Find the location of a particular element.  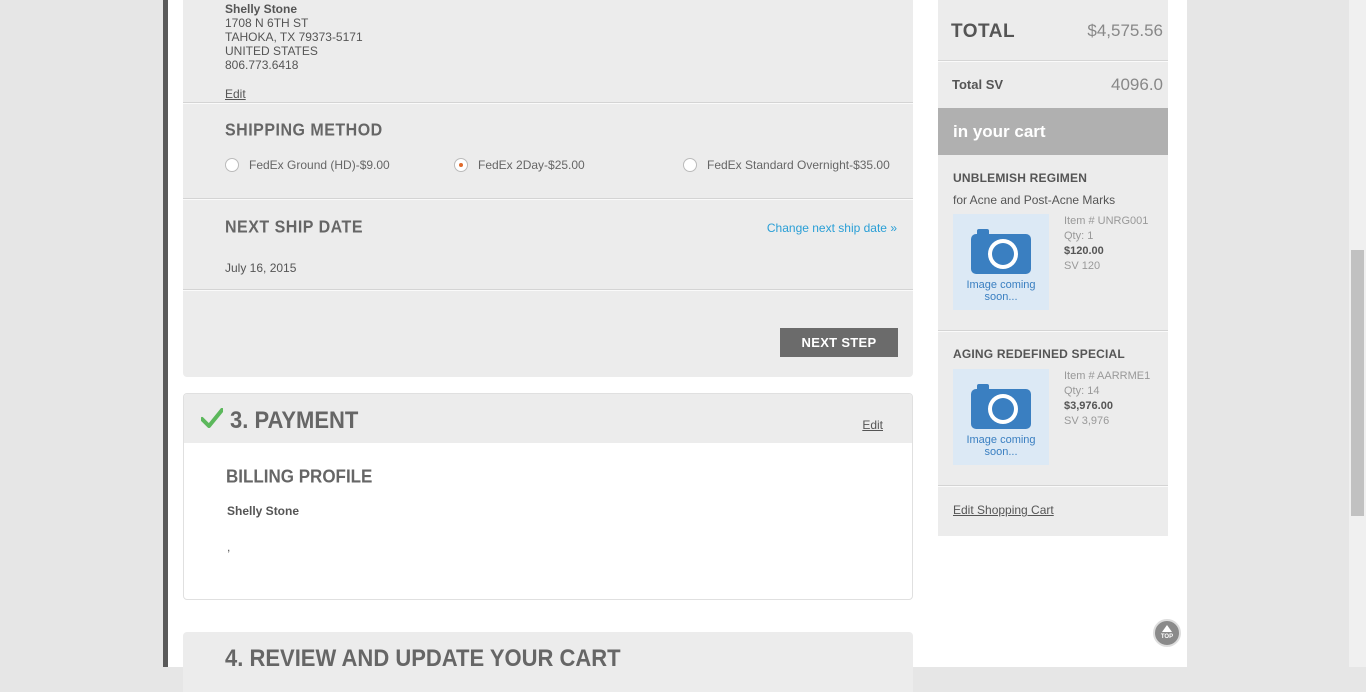

review-section: 4. REVIEW AND UPDATE YOUR CART is located at coordinates (548, 662).